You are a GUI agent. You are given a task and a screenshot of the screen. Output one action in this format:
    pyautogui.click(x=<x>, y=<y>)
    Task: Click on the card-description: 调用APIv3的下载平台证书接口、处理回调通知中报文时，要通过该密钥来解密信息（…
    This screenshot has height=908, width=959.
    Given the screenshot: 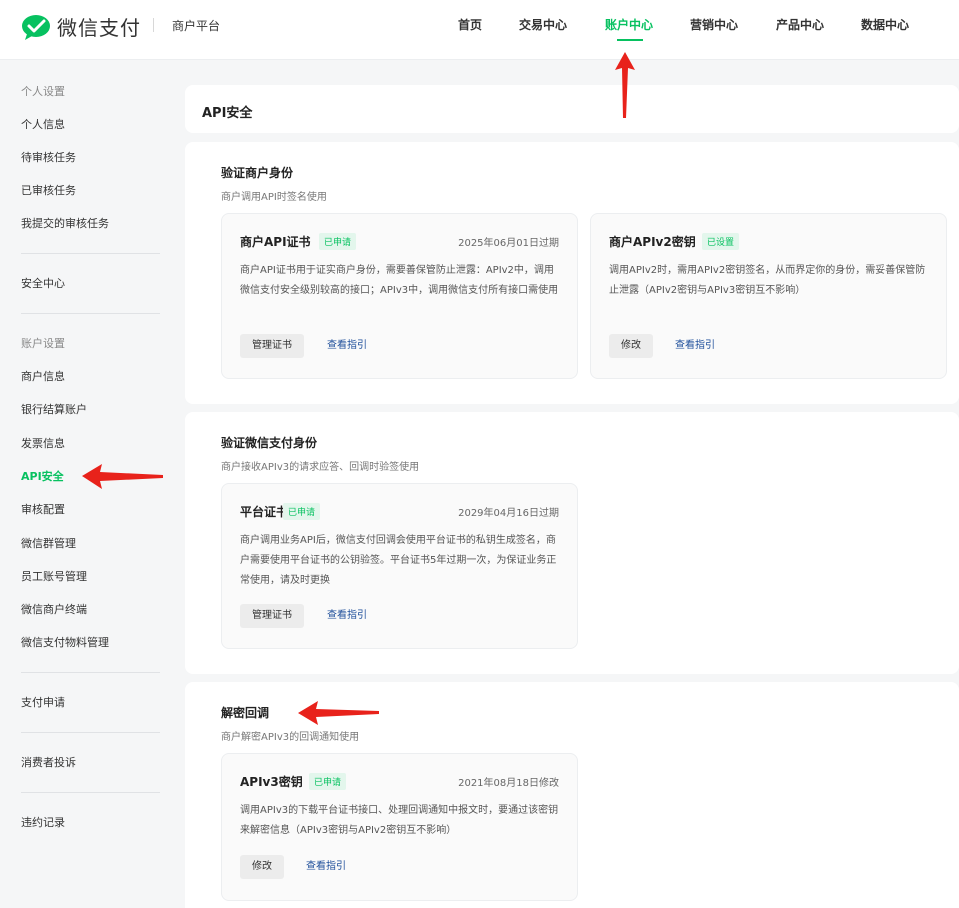 What is the action you would take?
    pyautogui.click(x=399, y=820)
    